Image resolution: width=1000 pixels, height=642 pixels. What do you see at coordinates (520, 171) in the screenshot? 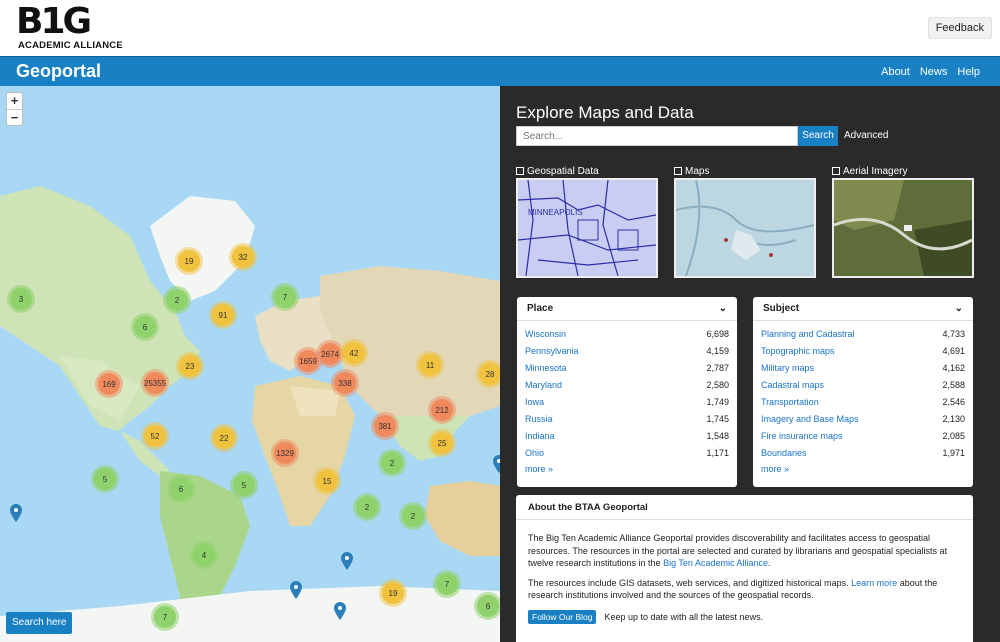
I see `geospatial-data-icon` at bounding box center [520, 171].